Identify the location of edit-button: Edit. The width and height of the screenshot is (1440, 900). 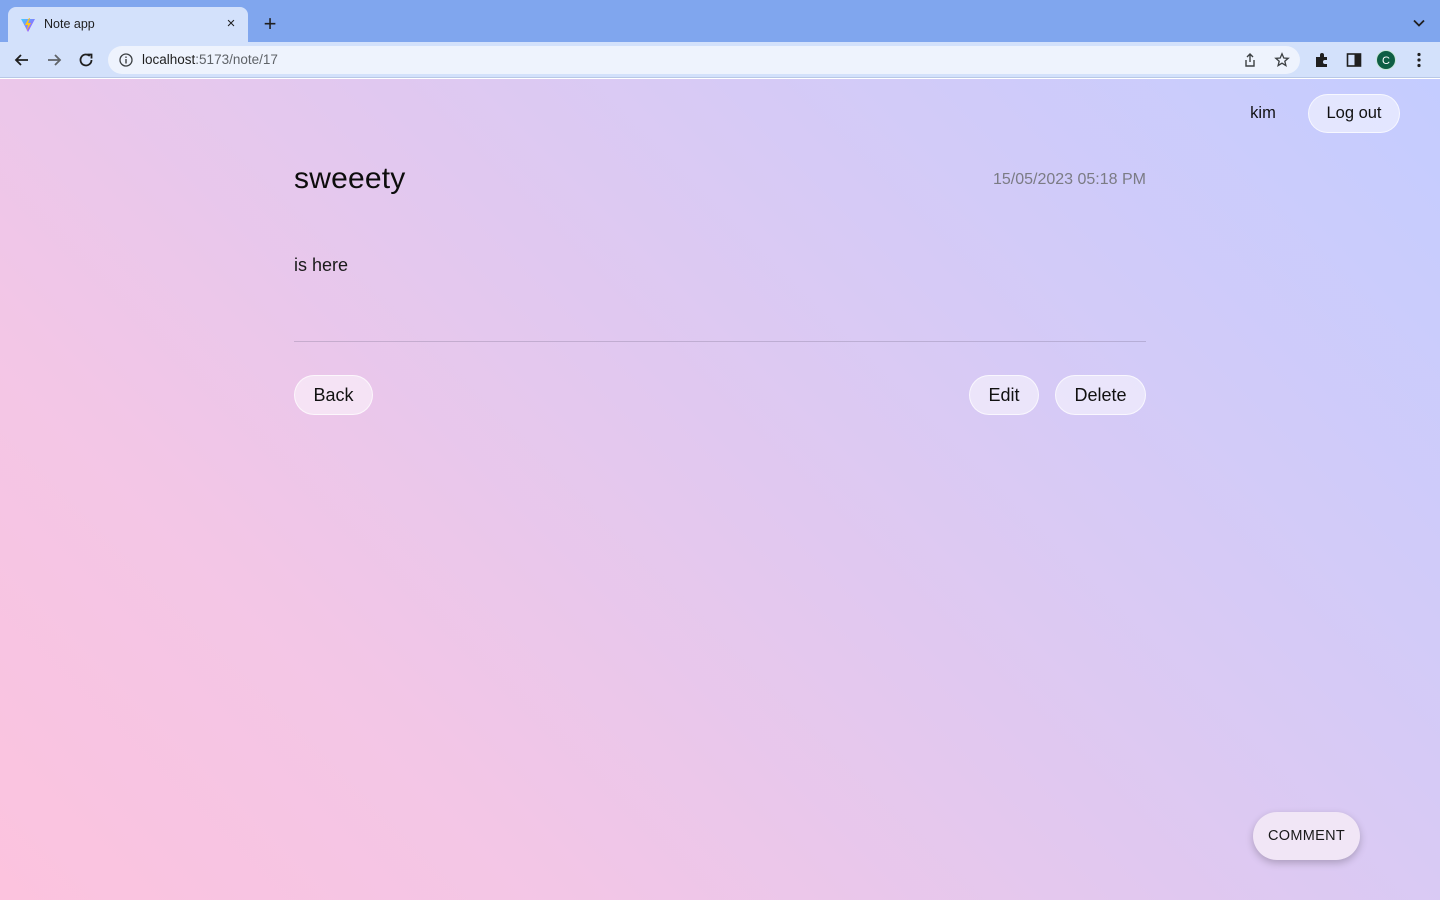
(1004, 395).